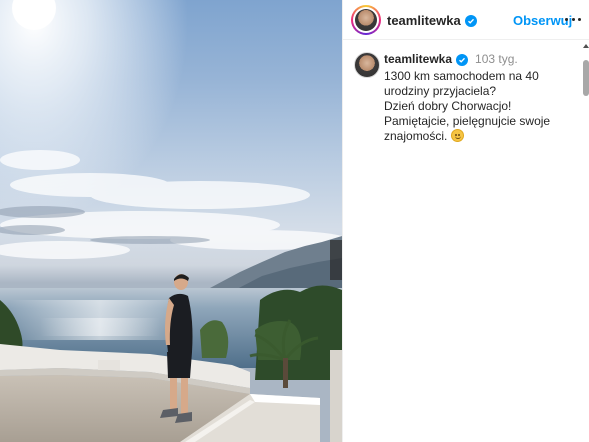  I want to click on post-header: teamlitewka Obserwuj, so click(466, 20).